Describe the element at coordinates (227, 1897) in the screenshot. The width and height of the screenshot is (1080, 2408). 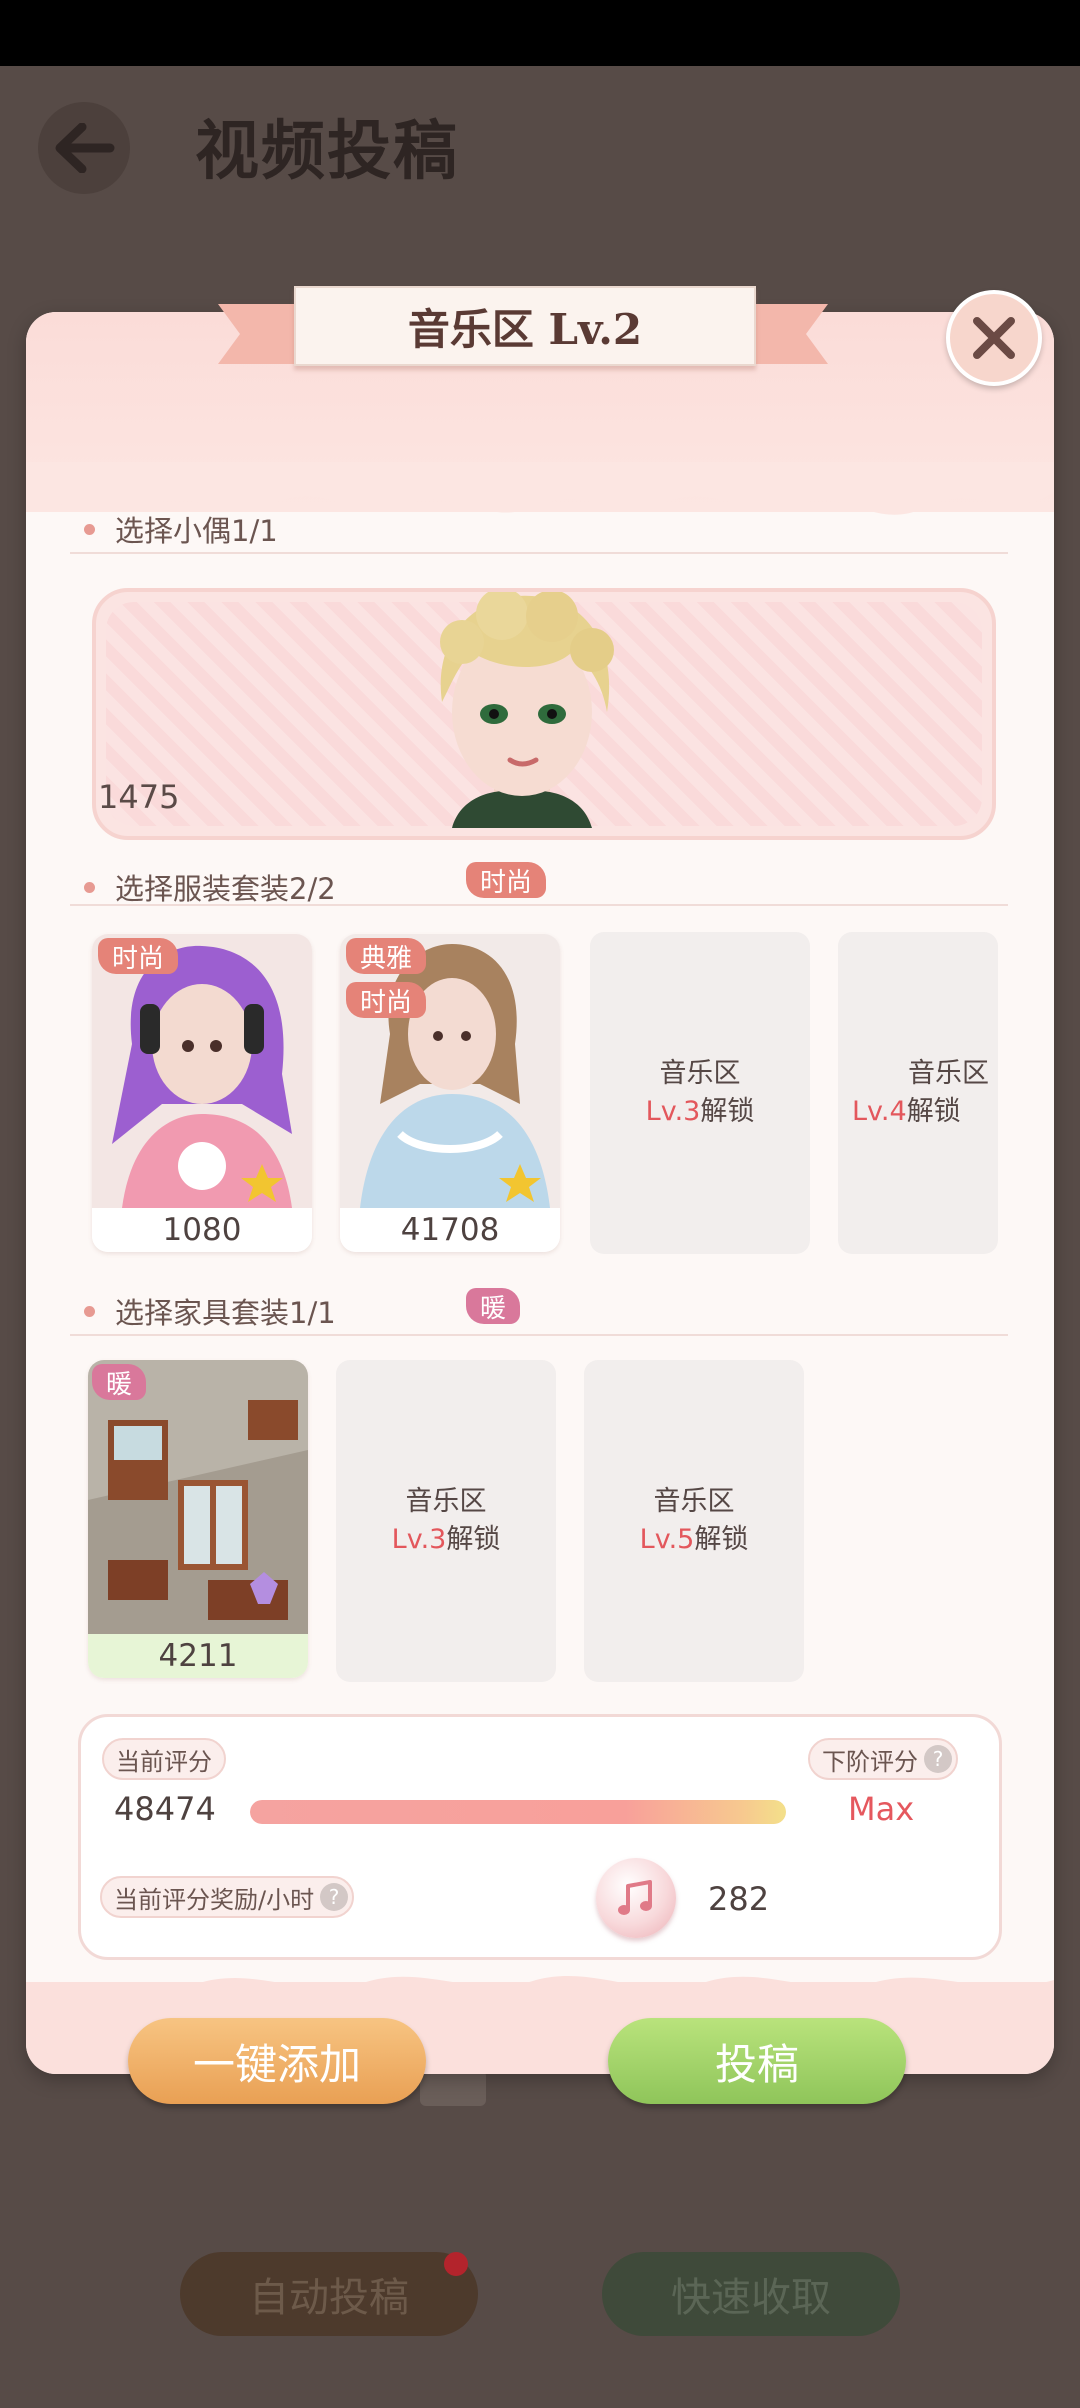
I see `reward-label: 当前评分奖励/小时 ?` at that location.